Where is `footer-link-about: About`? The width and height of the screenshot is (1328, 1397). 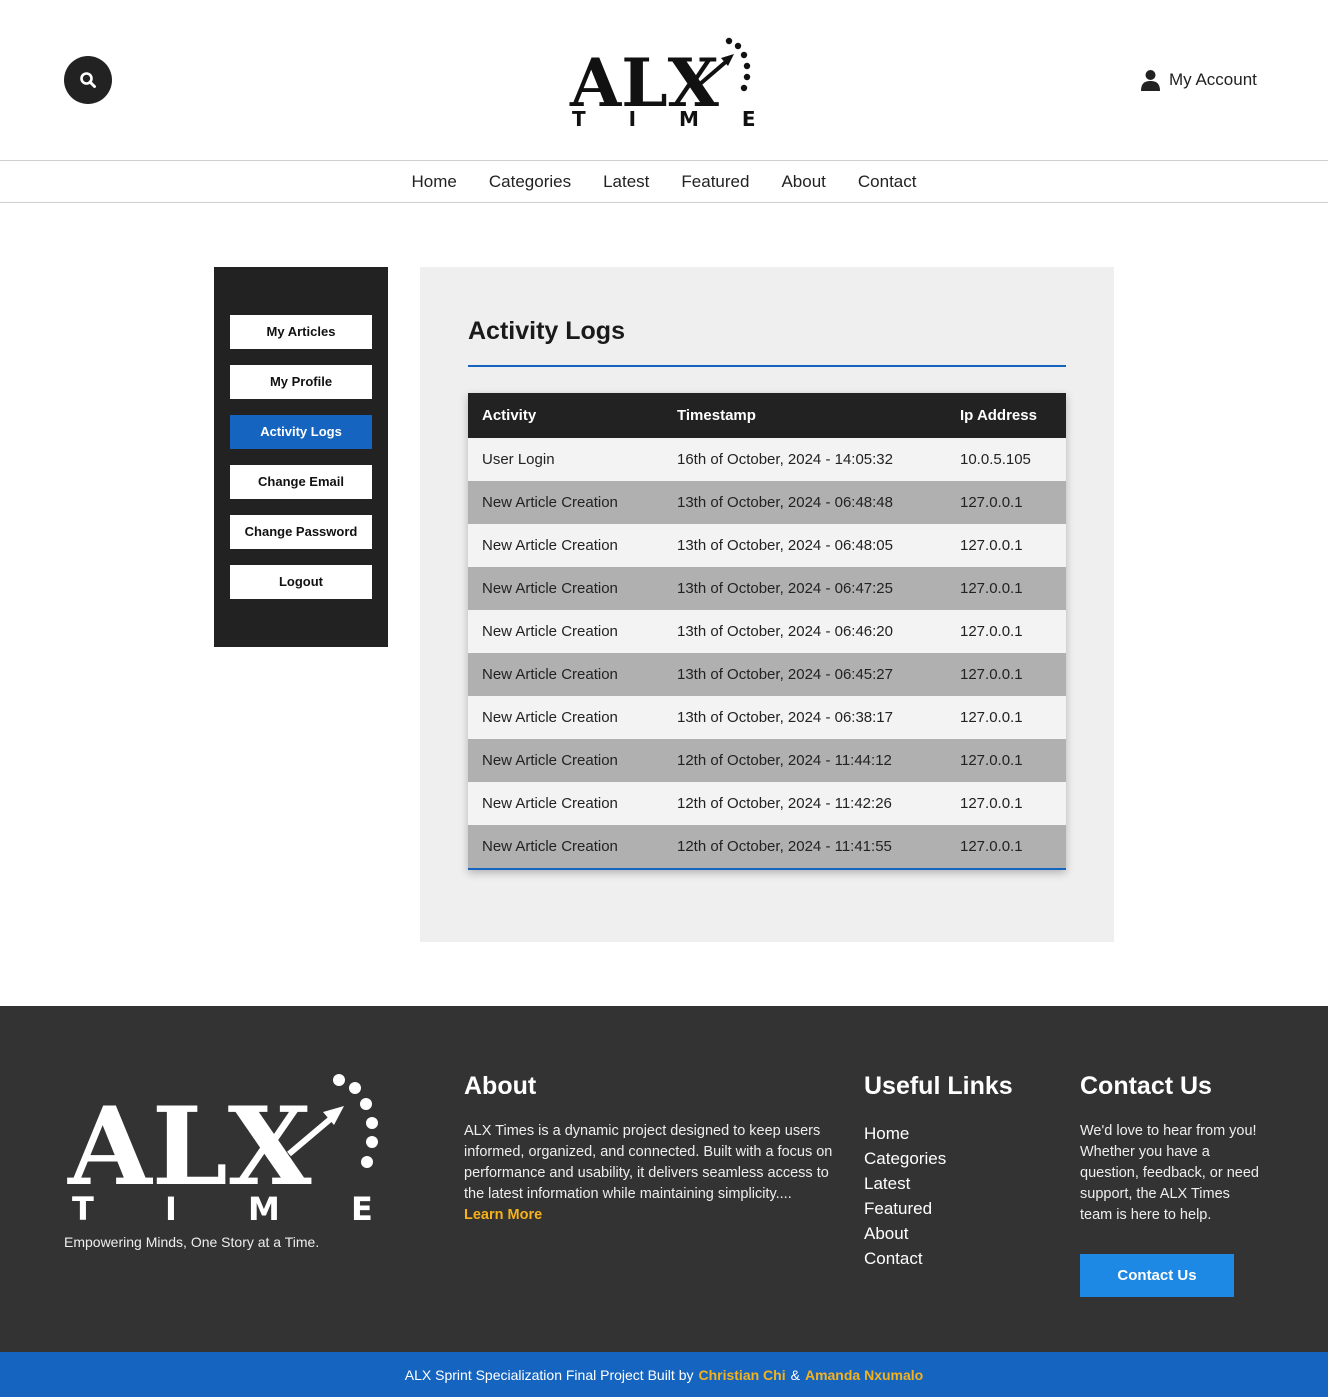 footer-link-about: About is located at coordinates (905, 1233).